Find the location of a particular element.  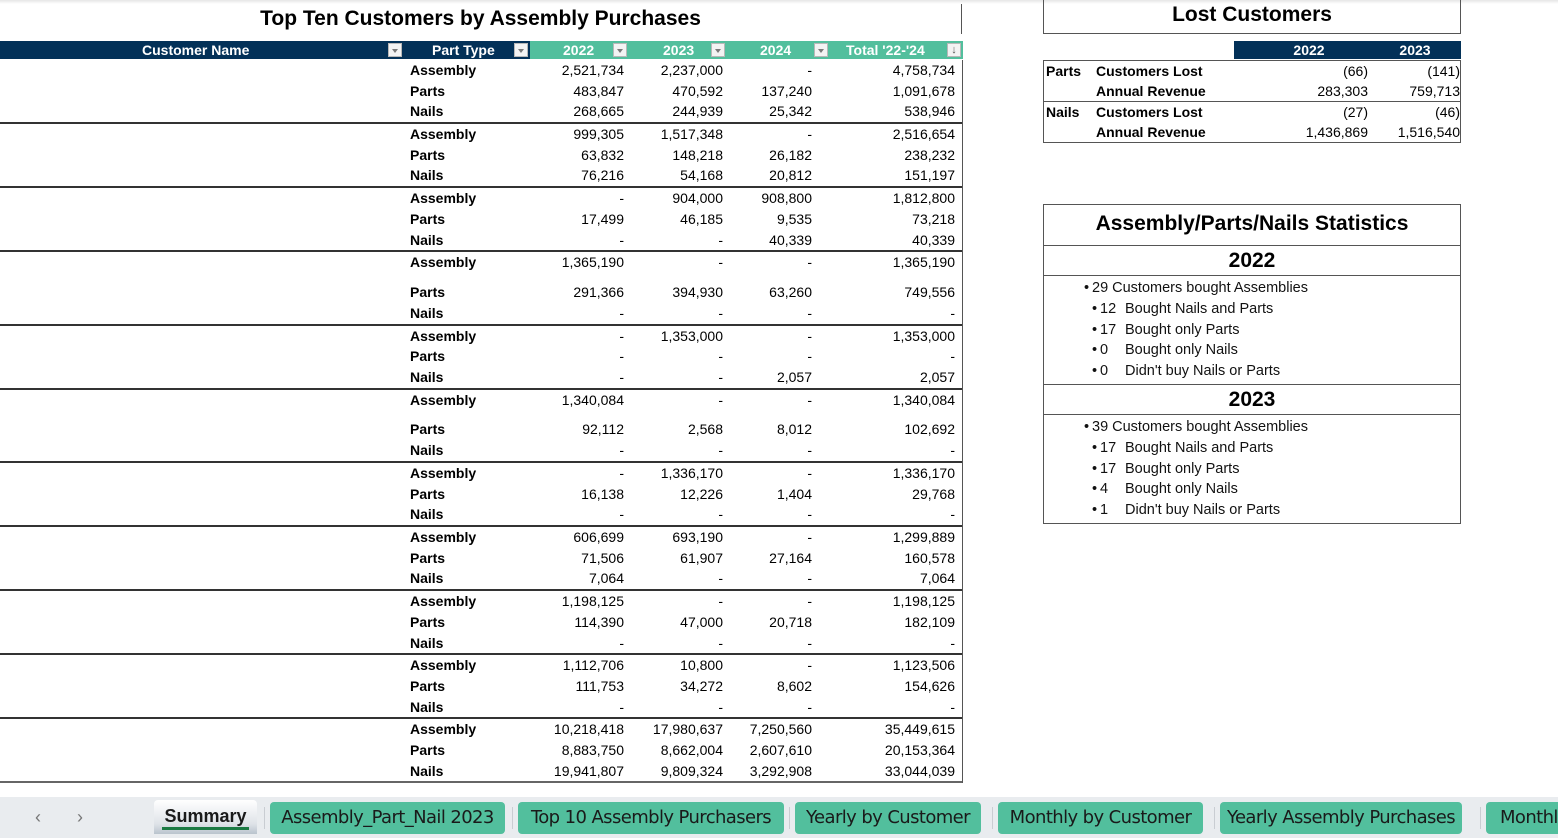

lost-value-2022: (27) is located at coordinates (1321, 112).